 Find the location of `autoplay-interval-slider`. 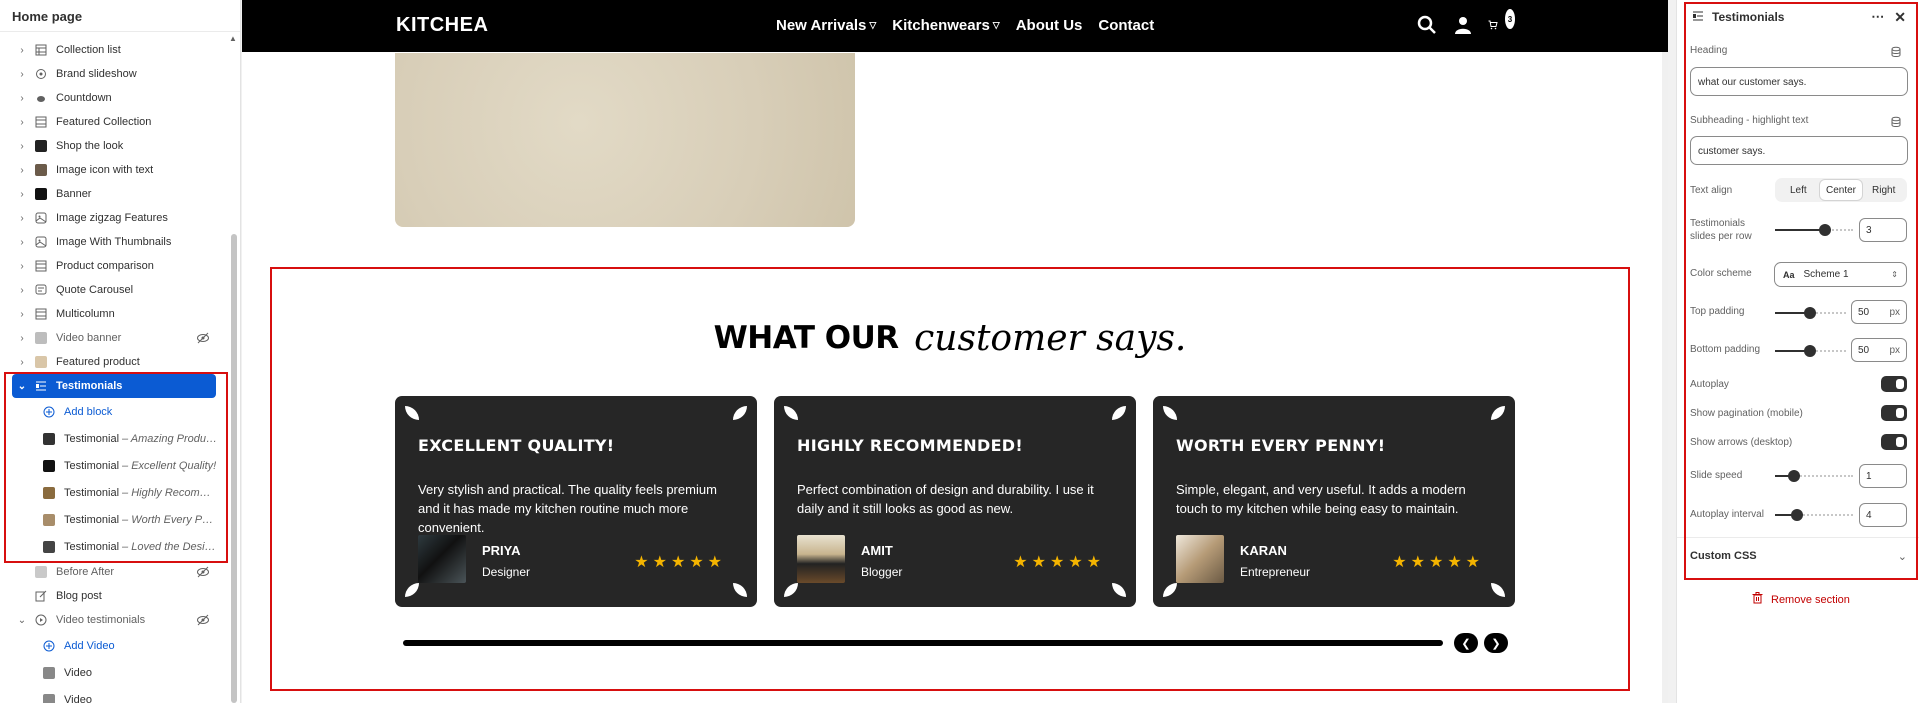

autoplay-interval-slider is located at coordinates (1797, 515).